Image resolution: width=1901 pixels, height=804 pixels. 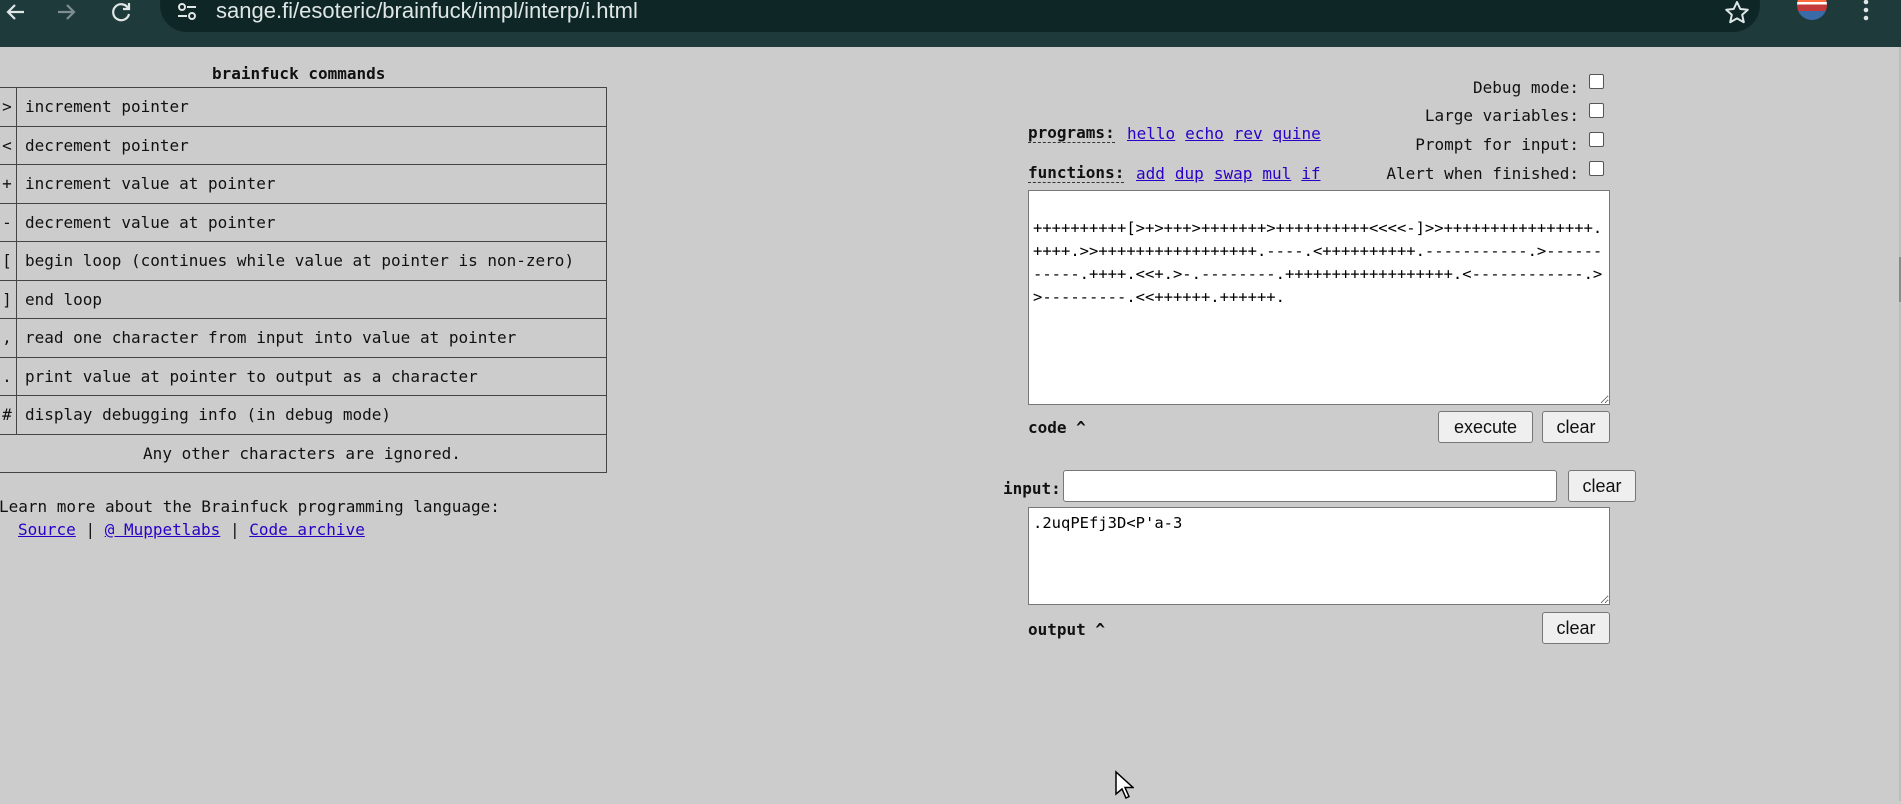 What do you see at coordinates (8, 376) in the screenshot?
I see `command-symbol: .` at bounding box center [8, 376].